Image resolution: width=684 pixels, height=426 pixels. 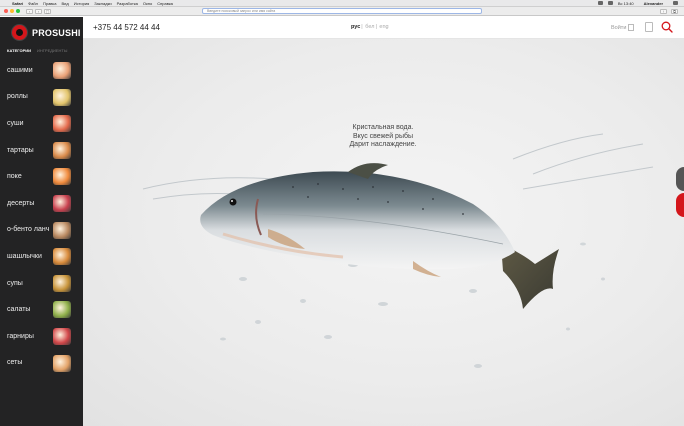 I want to click on brand-mark-icon, so click(x=19, y=32).